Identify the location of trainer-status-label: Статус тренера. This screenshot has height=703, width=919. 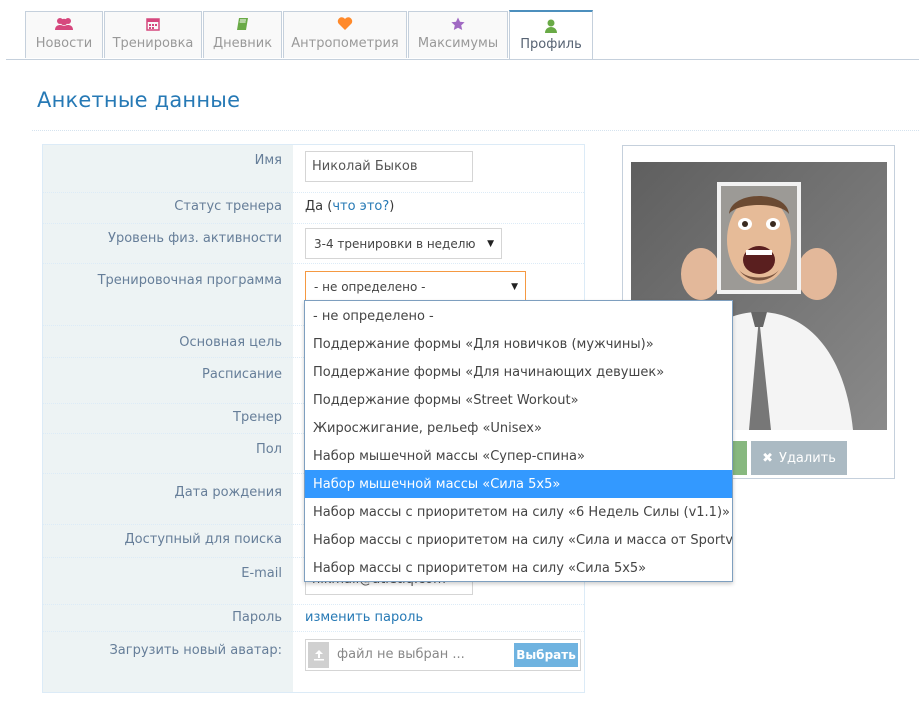
(228, 206).